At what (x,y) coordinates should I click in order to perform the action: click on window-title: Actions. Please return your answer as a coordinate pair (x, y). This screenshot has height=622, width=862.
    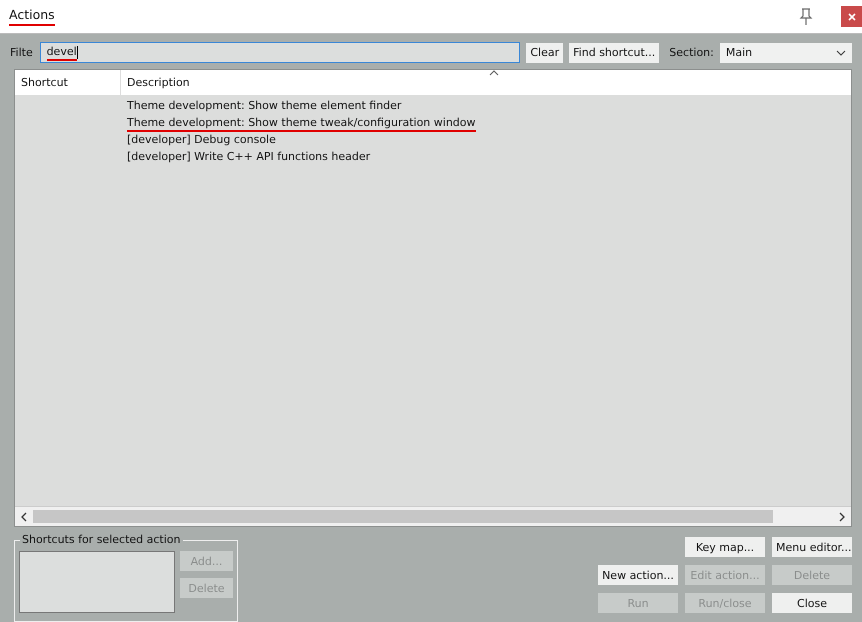
    Looking at the image, I should click on (32, 16).